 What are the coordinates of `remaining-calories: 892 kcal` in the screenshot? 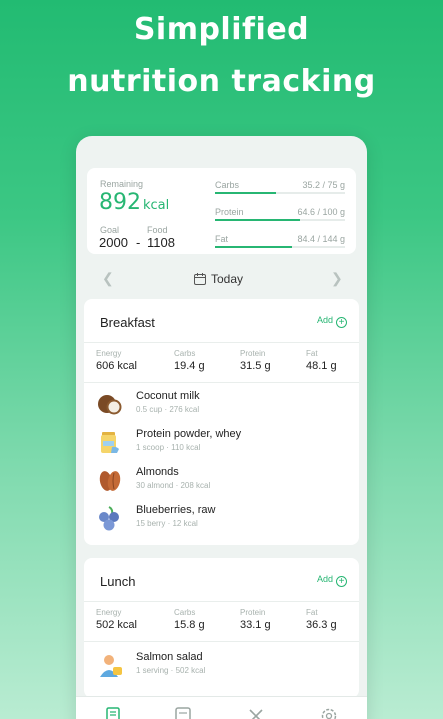 It's located at (134, 202).